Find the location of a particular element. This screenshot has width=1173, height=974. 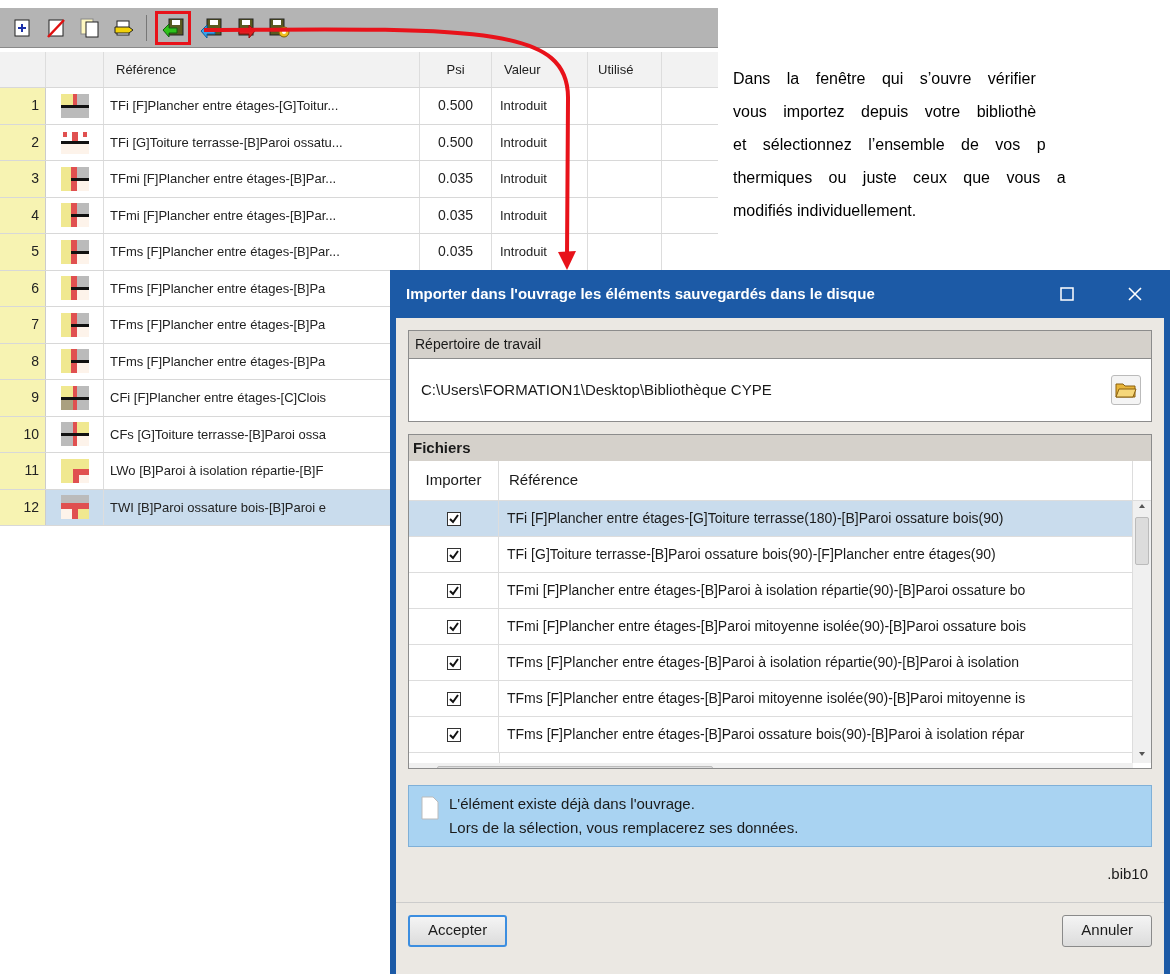

file-row: TFms [F]Plancher entre étages-[B]Paroi ossature bois(90)-[B]Paroi à isolation répar is located at coordinates (771, 735).